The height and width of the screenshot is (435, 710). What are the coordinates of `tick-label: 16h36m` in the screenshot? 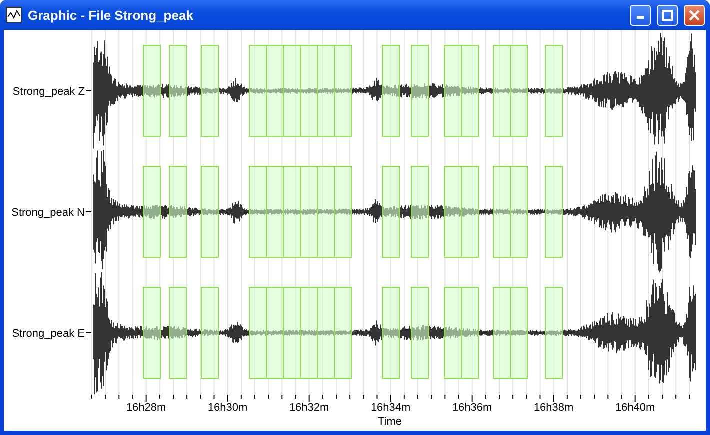 It's located at (472, 408).